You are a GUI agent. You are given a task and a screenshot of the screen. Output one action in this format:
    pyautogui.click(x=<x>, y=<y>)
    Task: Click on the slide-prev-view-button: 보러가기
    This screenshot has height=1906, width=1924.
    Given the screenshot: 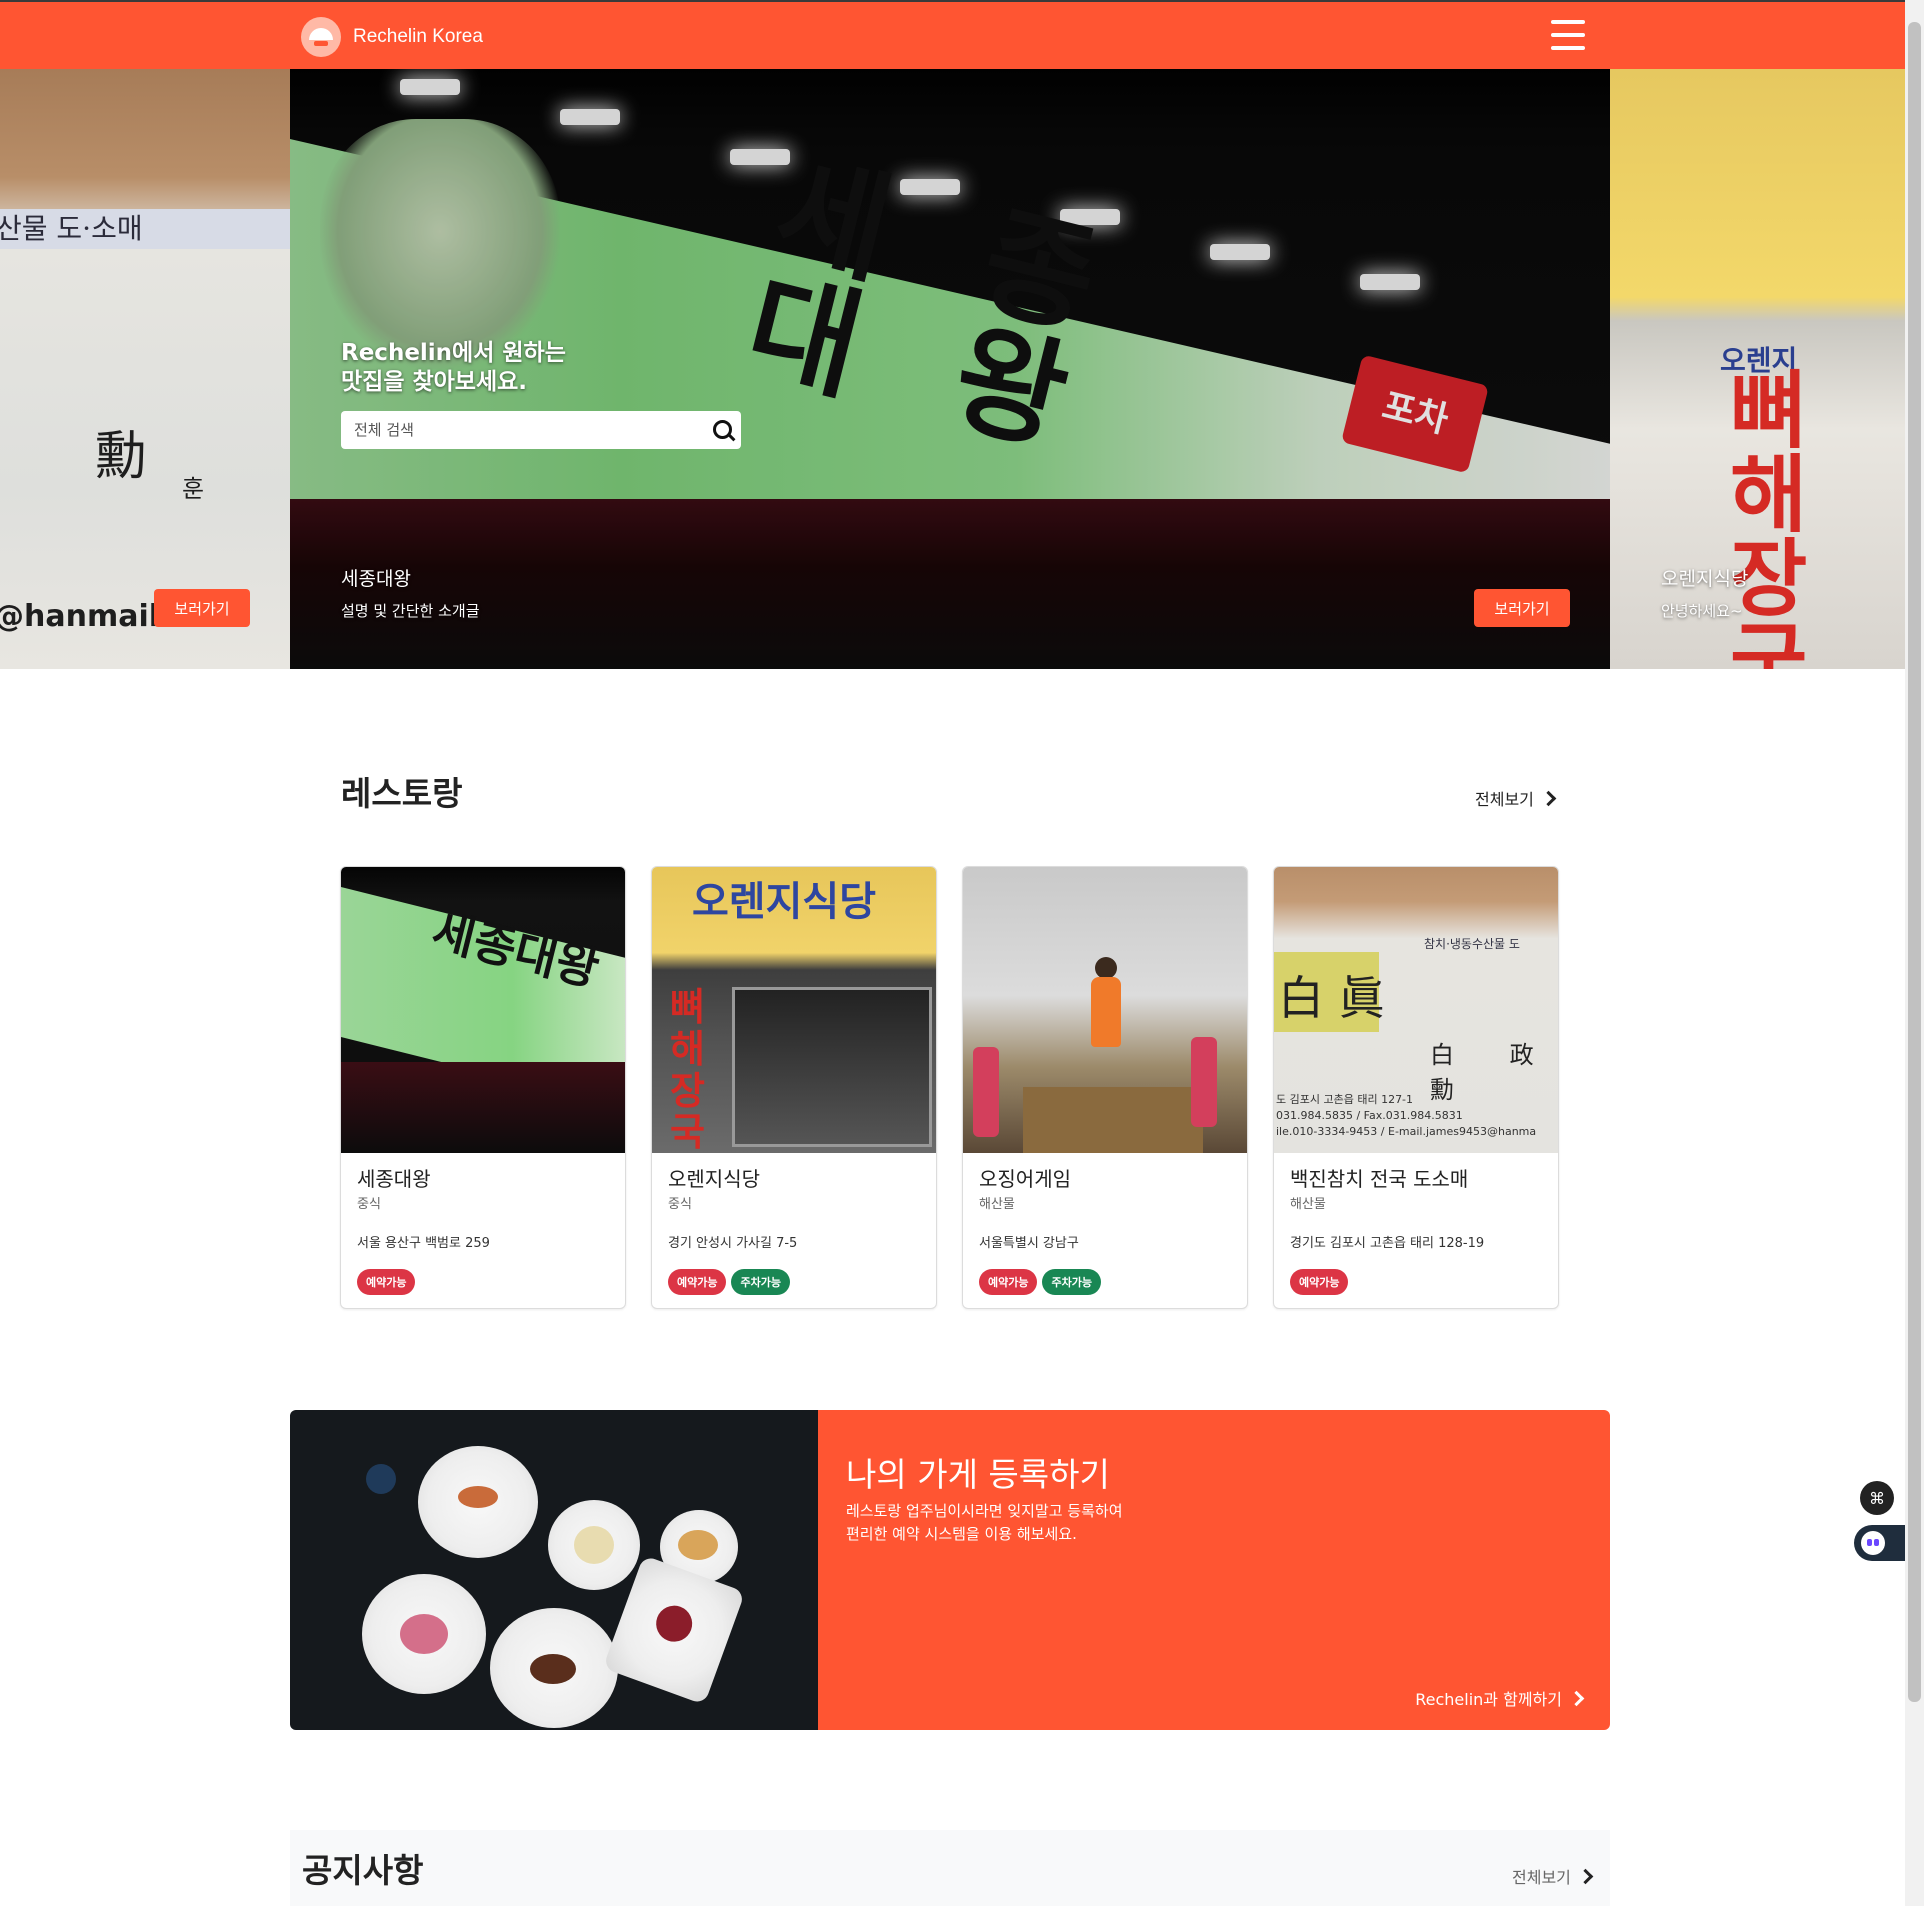 What is the action you would take?
    pyautogui.click(x=202, y=608)
    